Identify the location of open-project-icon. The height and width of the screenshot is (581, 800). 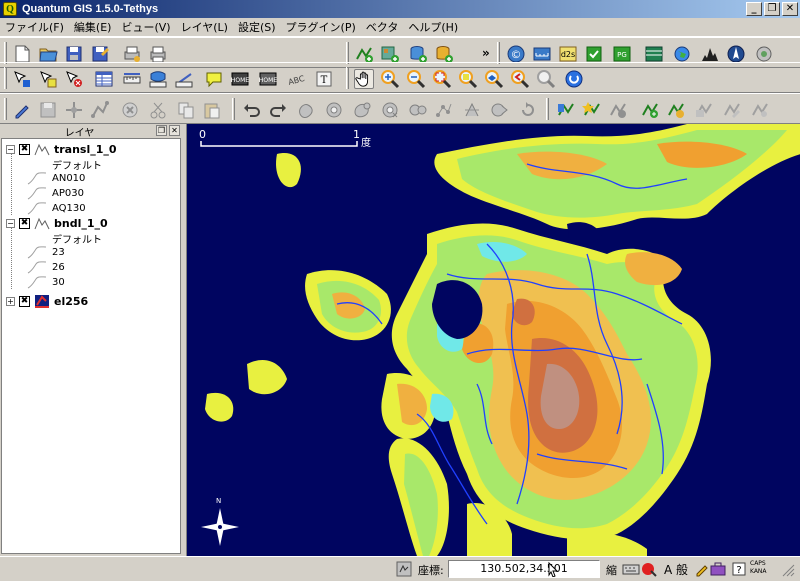
(48, 54).